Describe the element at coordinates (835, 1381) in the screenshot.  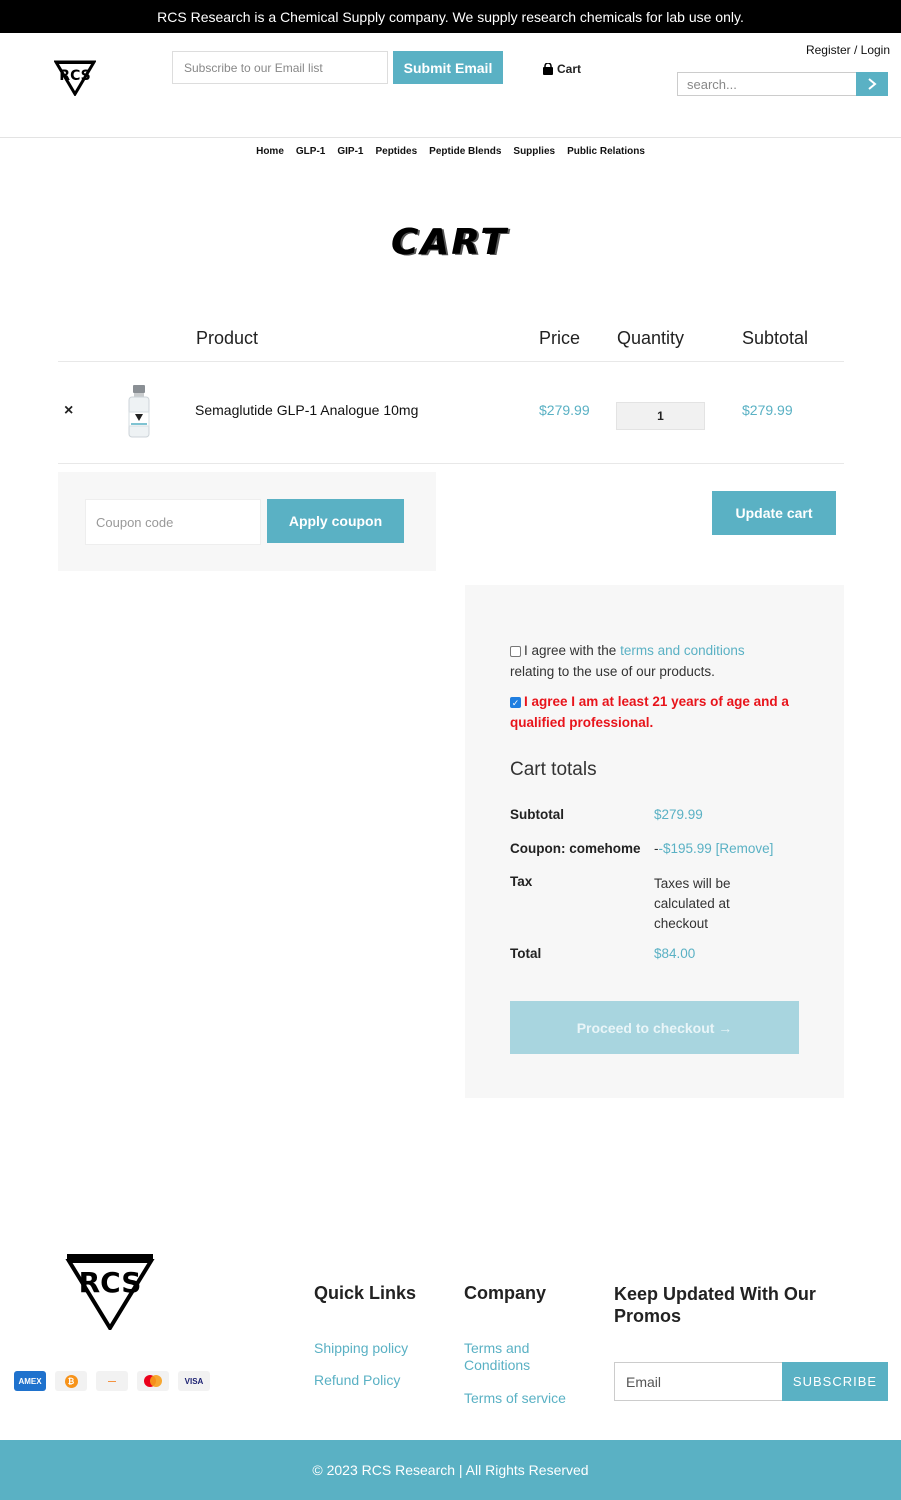
I see `subscribe-button: SUBSCRIBE` at that location.